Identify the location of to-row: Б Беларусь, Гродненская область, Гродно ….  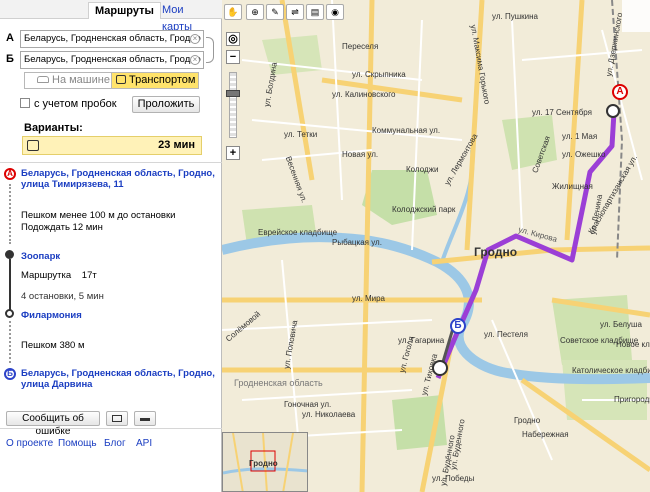
(109, 60).